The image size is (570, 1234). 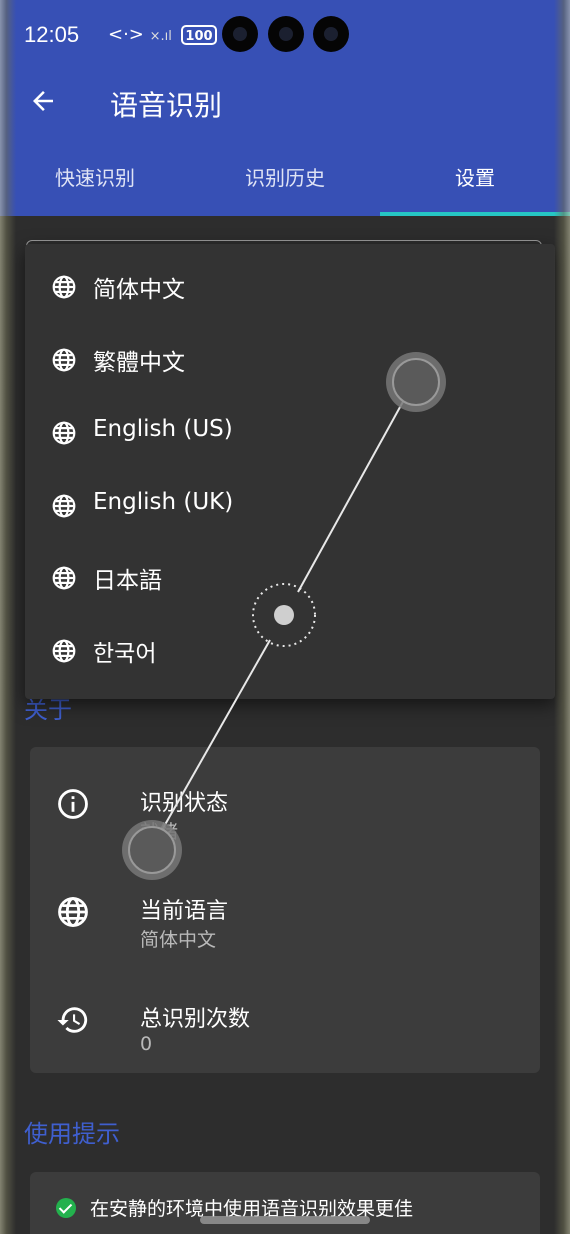 What do you see at coordinates (72, 1134) in the screenshot?
I see `tips-section-heading: 使用提示` at bounding box center [72, 1134].